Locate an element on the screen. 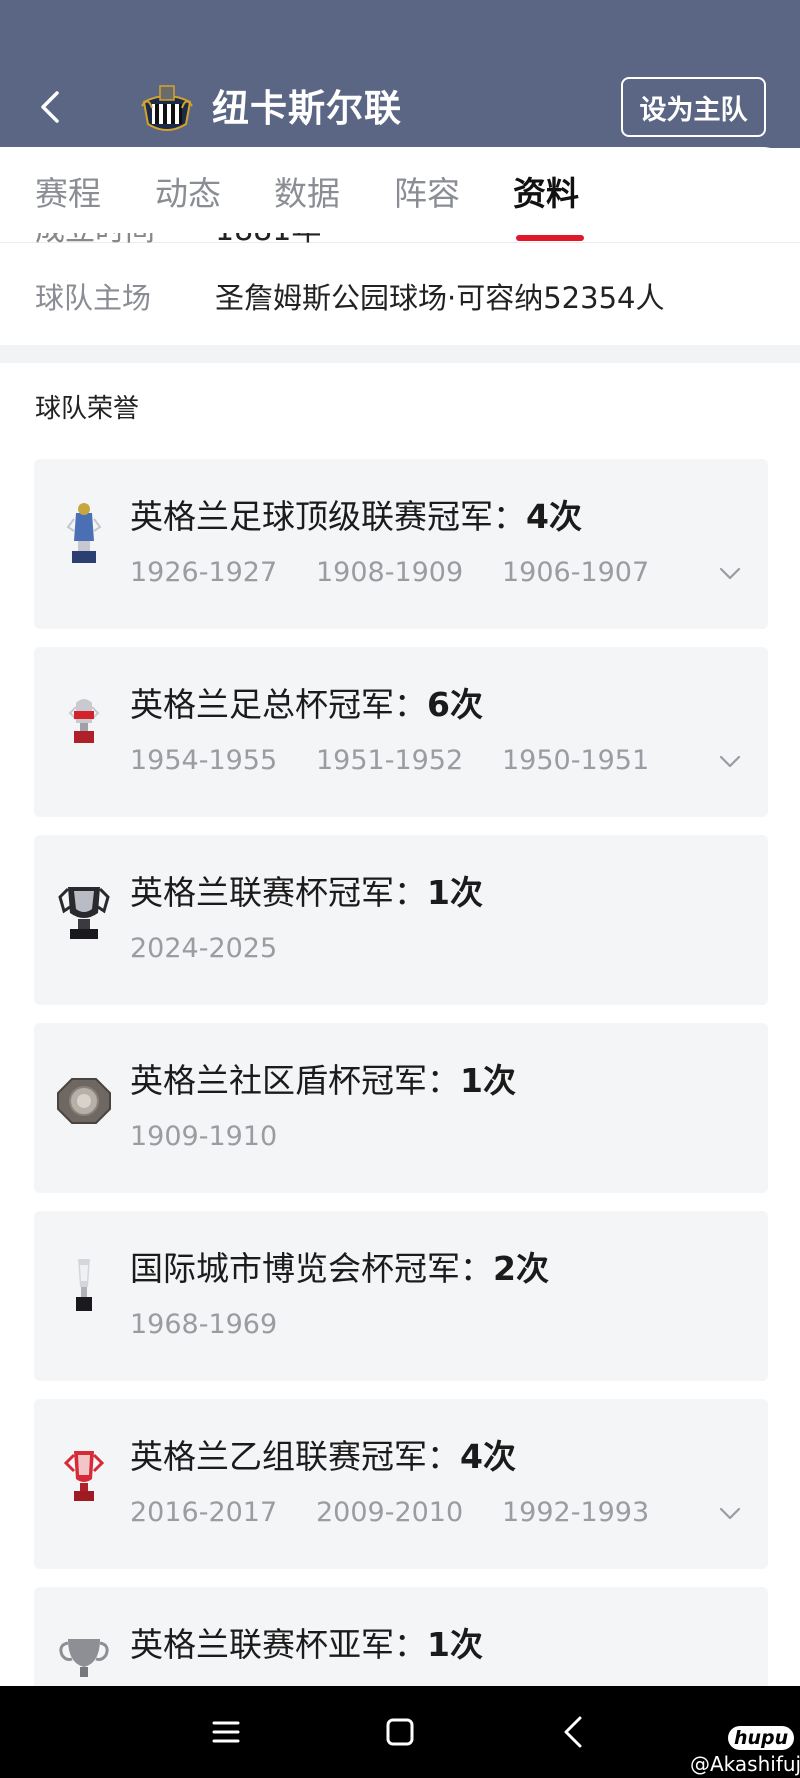 The height and width of the screenshot is (1778, 800). home-square-icon is located at coordinates (400, 1732).